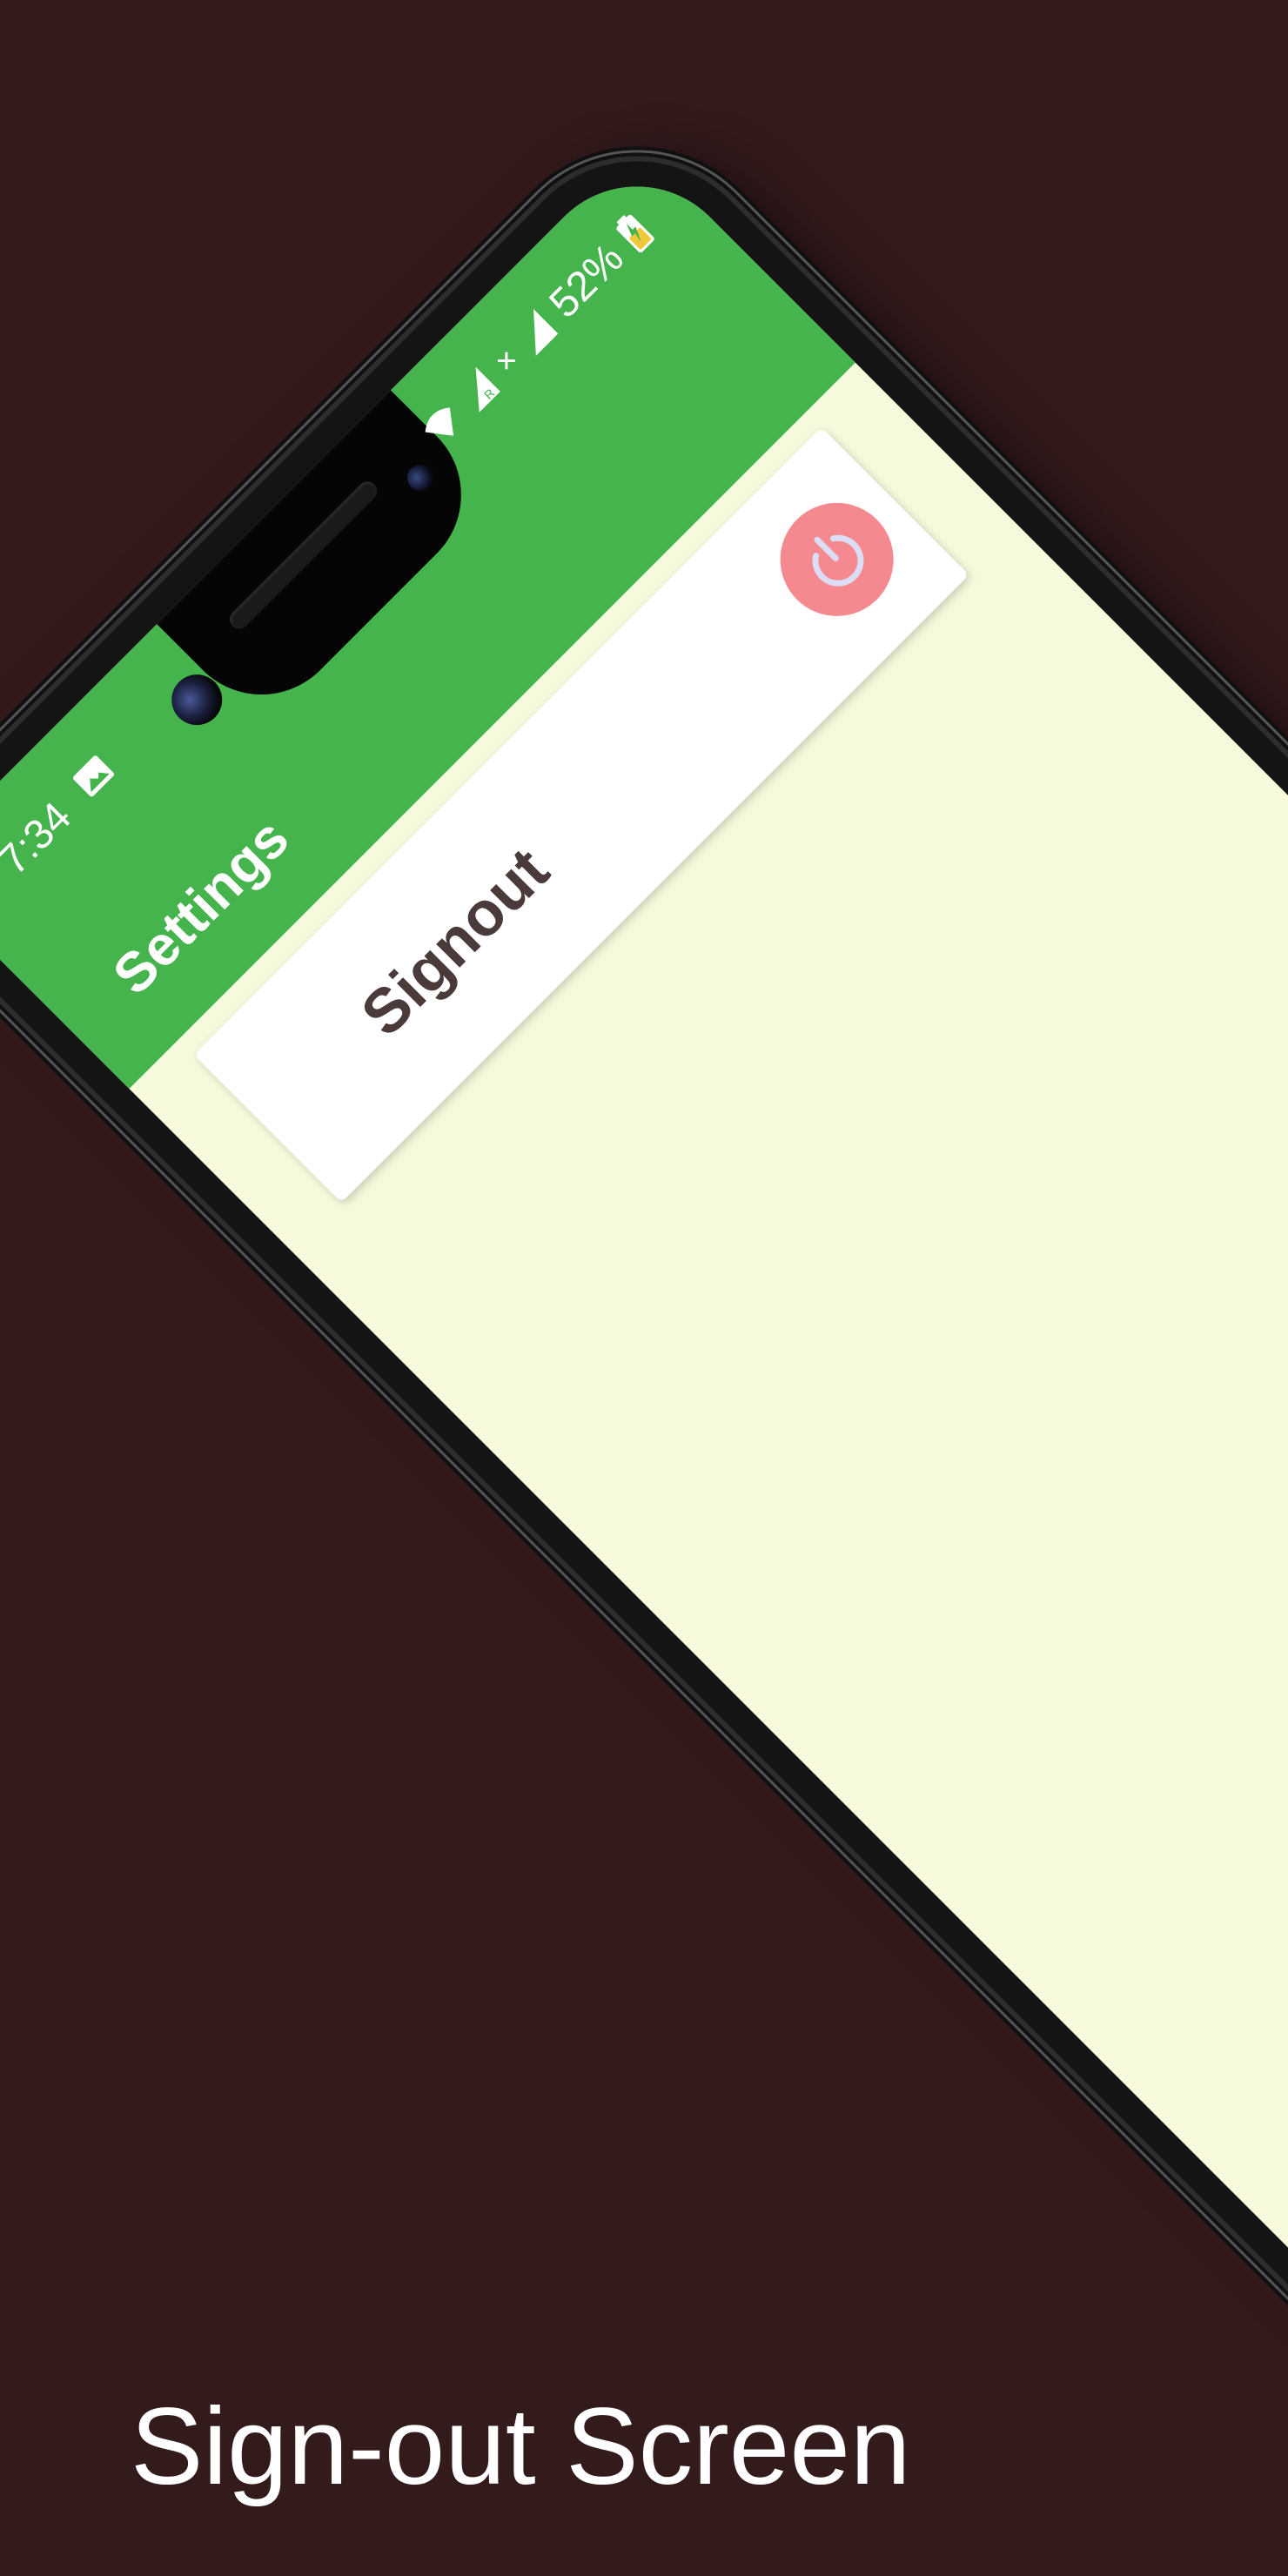 This screenshot has width=1288, height=2576. What do you see at coordinates (455, 943) in the screenshot?
I see `signout-label: Signout` at bounding box center [455, 943].